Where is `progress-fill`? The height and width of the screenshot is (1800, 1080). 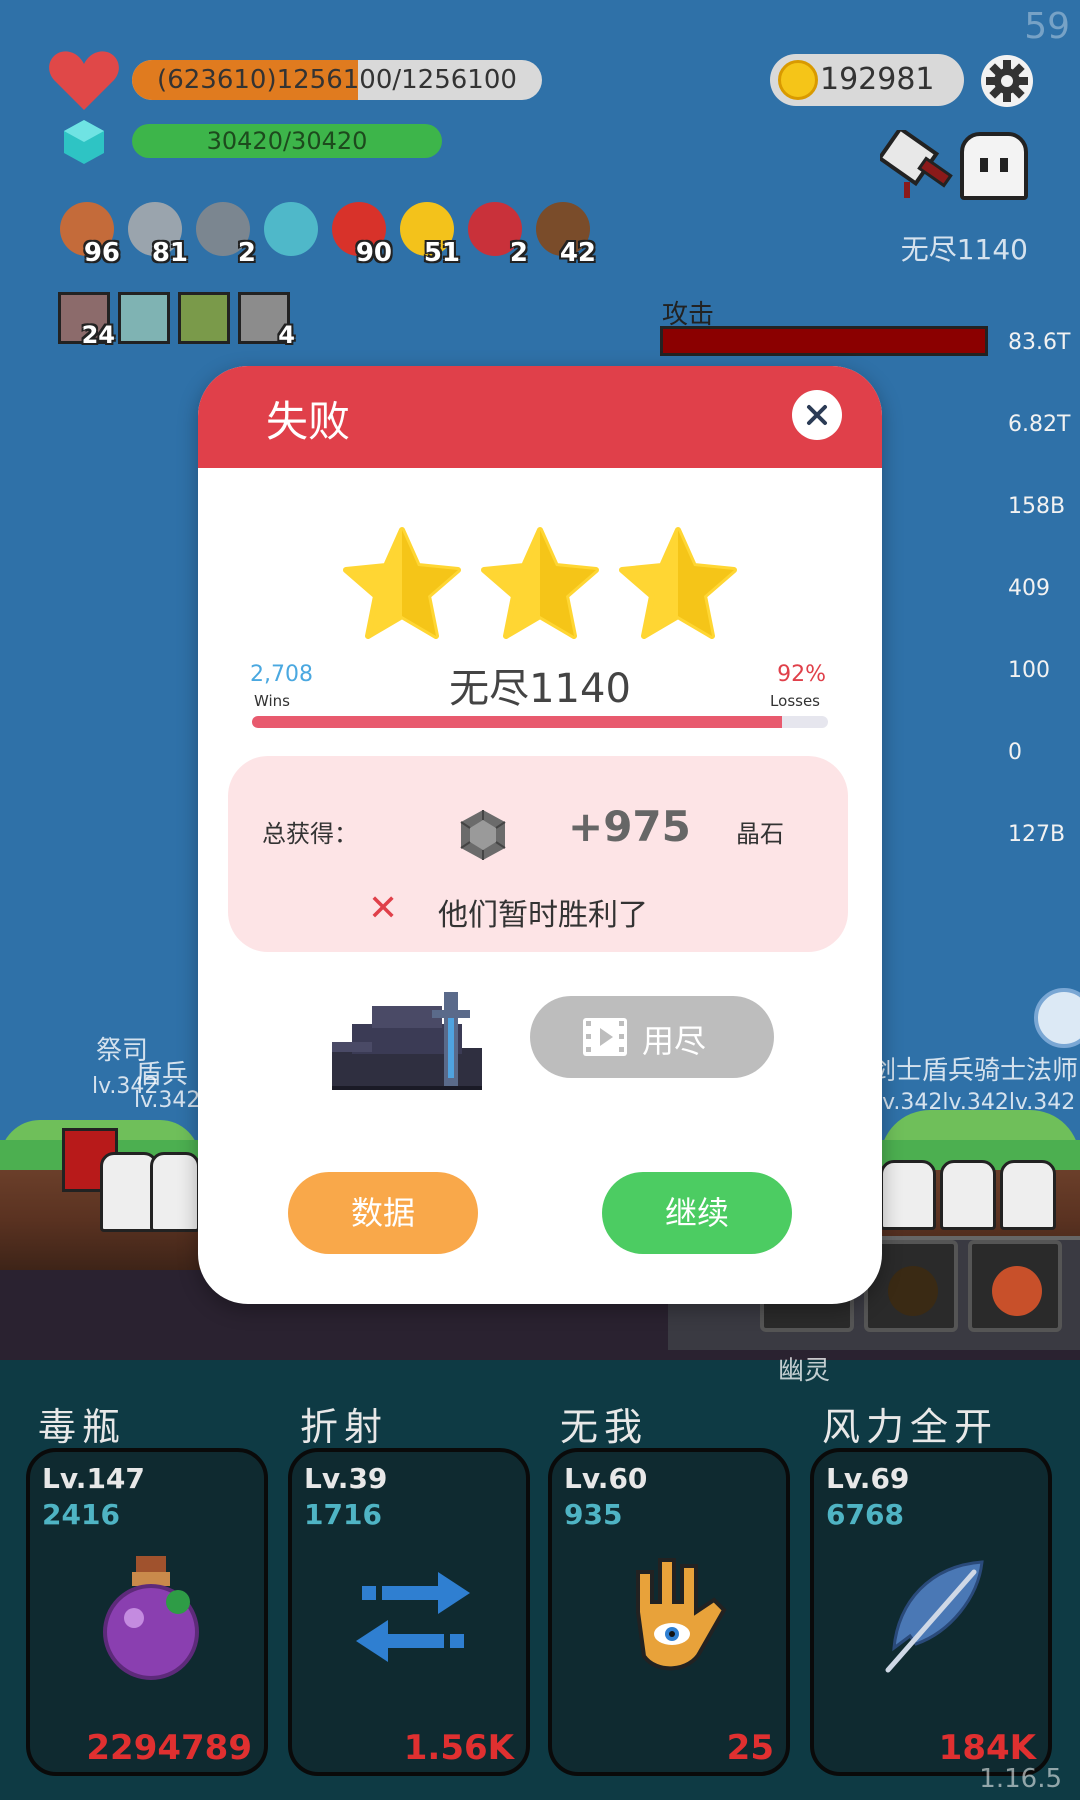 progress-fill is located at coordinates (517, 722).